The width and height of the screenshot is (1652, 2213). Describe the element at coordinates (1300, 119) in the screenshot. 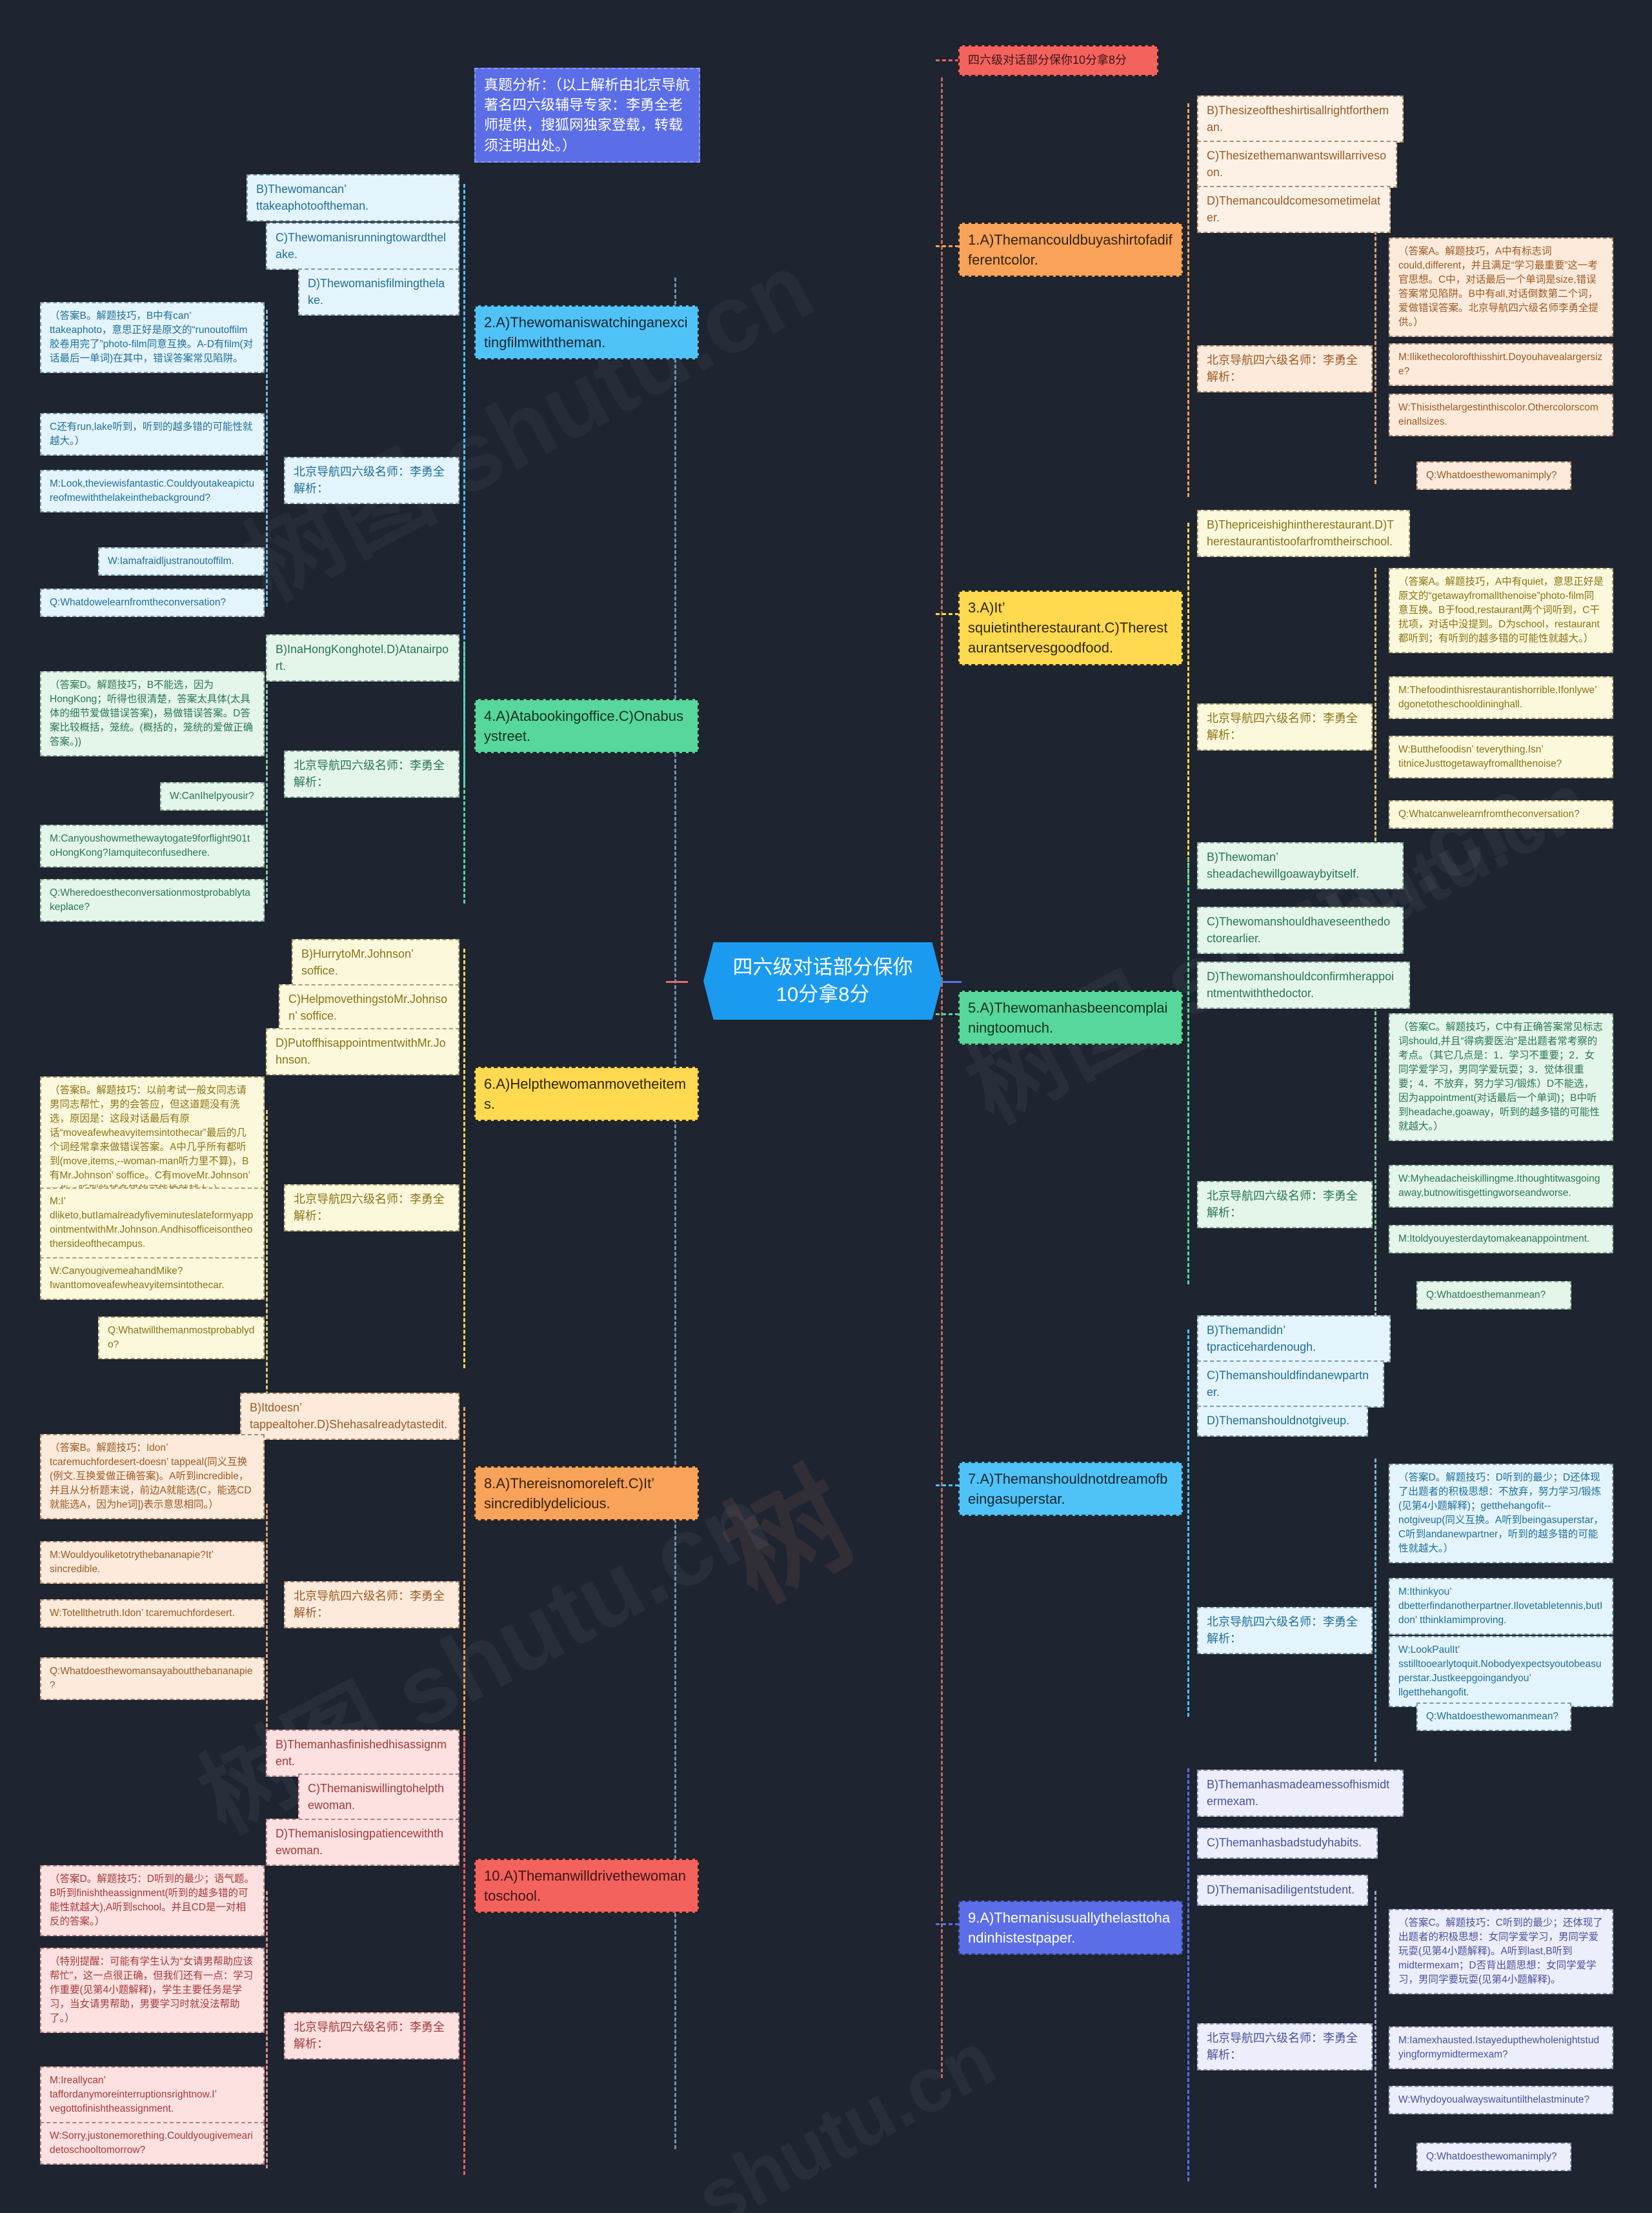

I see `option-item: B)Thesizeoftheshirtisallrightfortheman.` at that location.